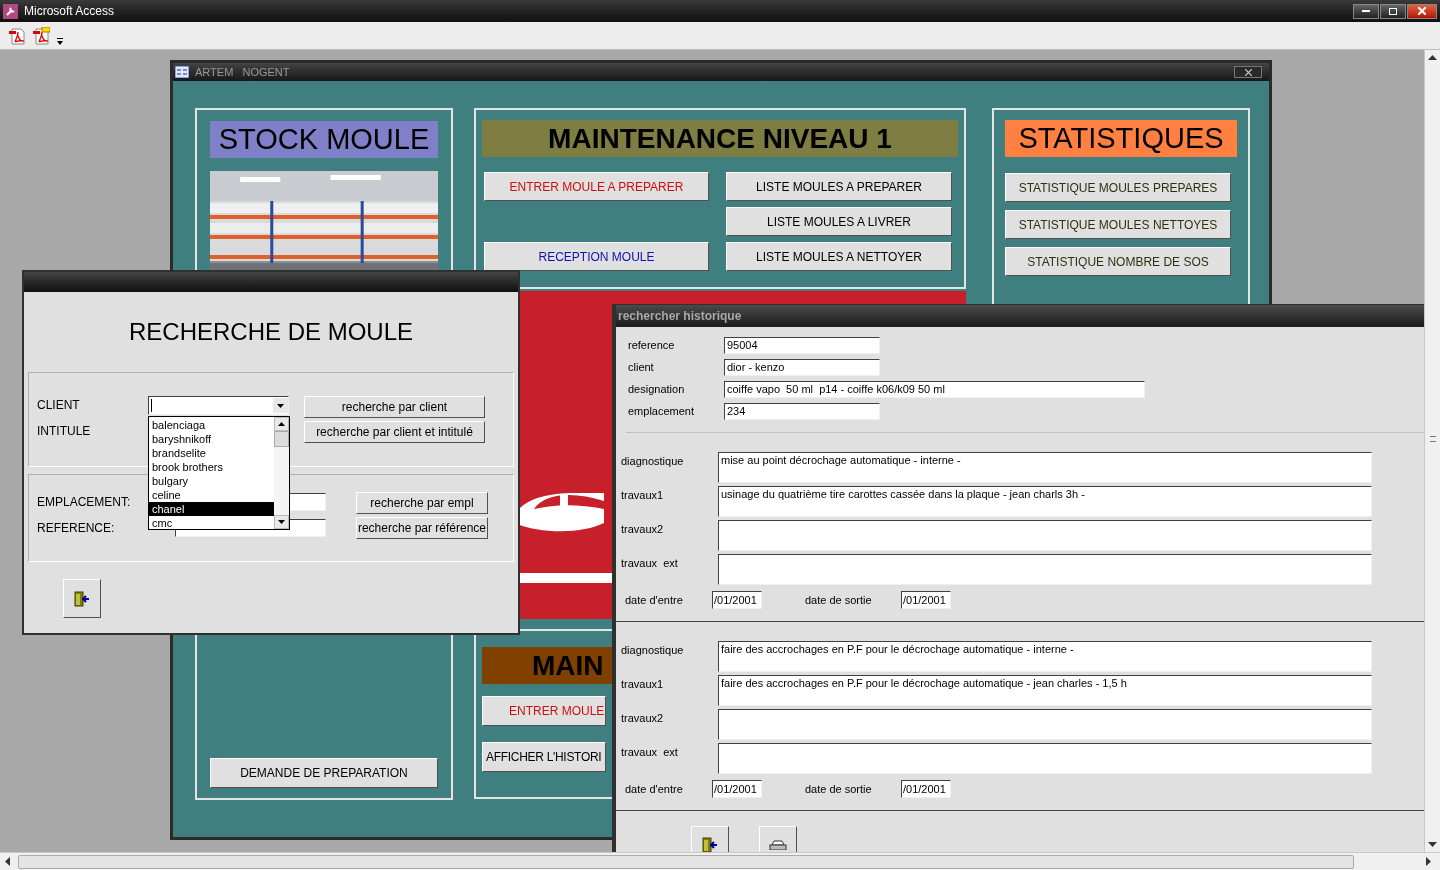 The image size is (1440, 870). Describe the element at coordinates (596, 256) in the screenshot. I see `form-button: RECEPTION MOULE` at that location.